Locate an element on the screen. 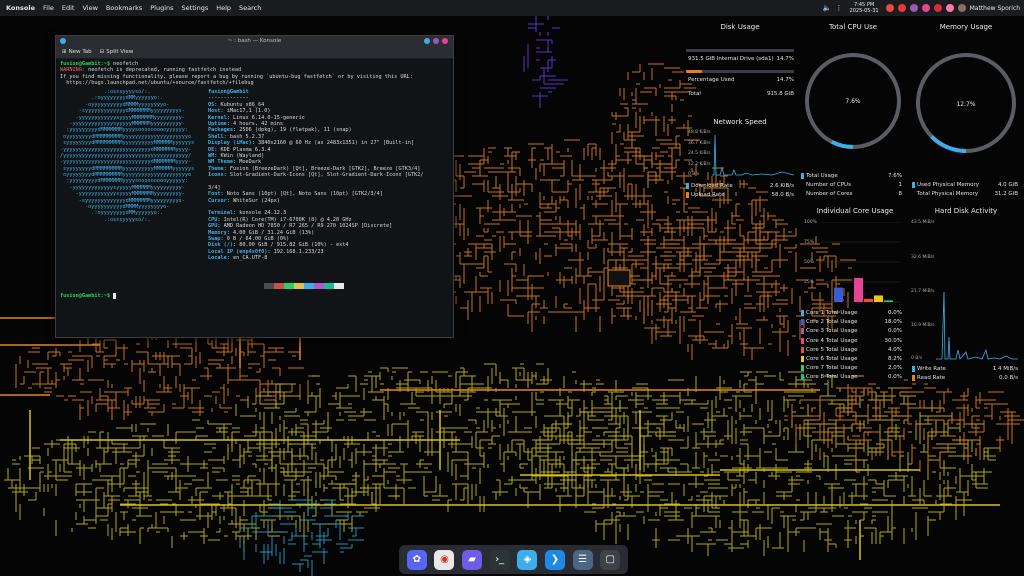  disk-total-value: 915.8 GiB is located at coordinates (780, 94).